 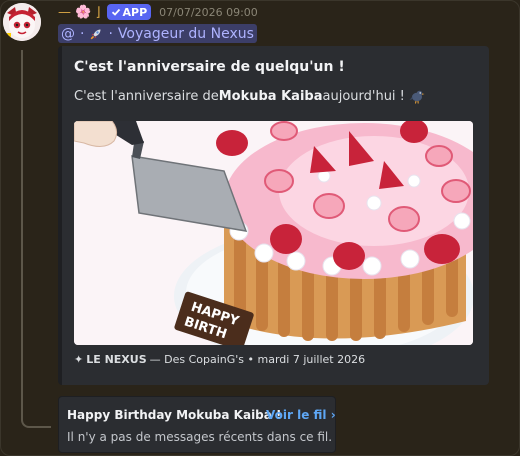 What do you see at coordinates (68, 33) in the screenshot?
I see `at-symbol: @` at bounding box center [68, 33].